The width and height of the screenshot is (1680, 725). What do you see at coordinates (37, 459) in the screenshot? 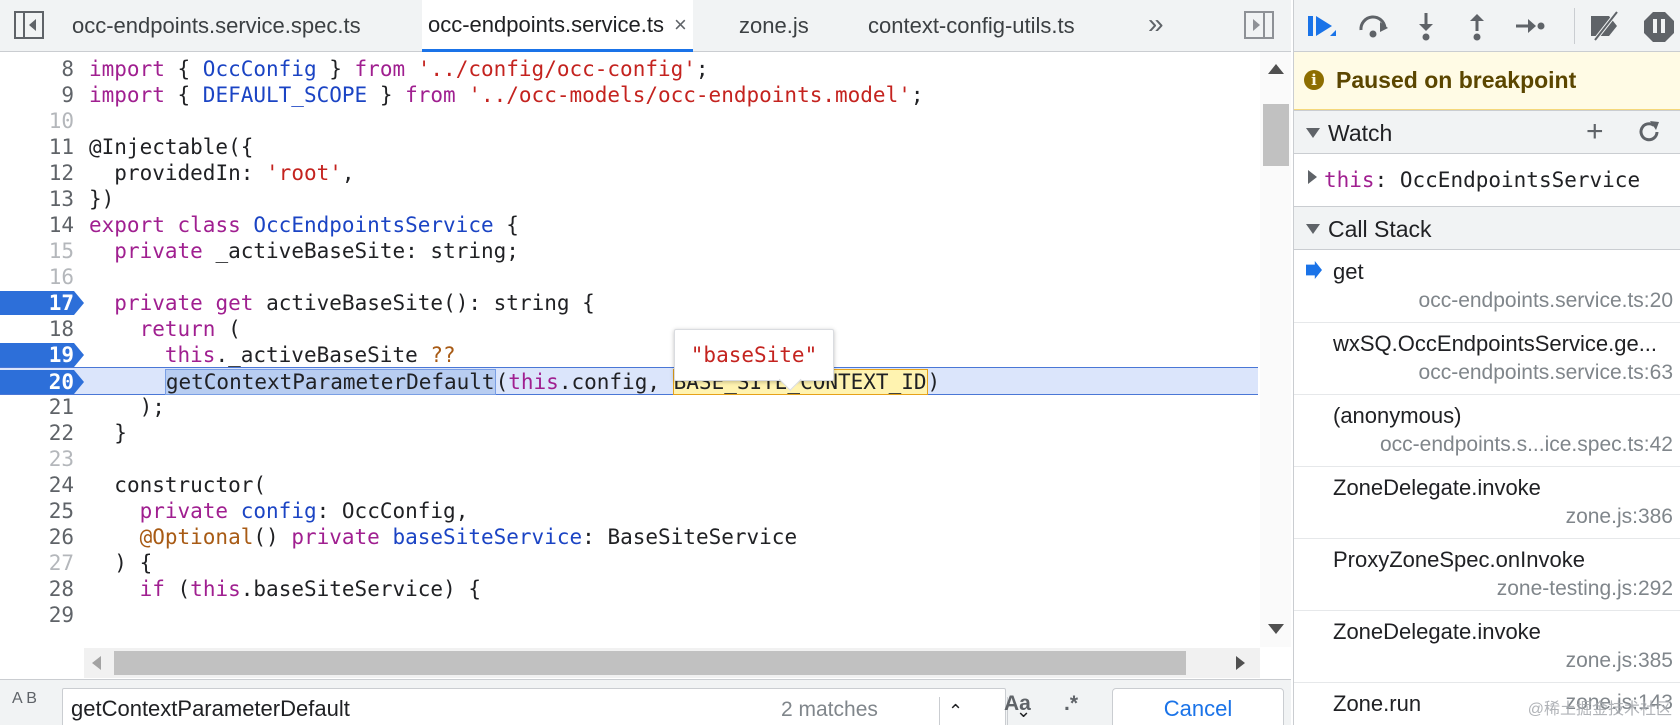
I see `line-number: 23` at bounding box center [37, 459].